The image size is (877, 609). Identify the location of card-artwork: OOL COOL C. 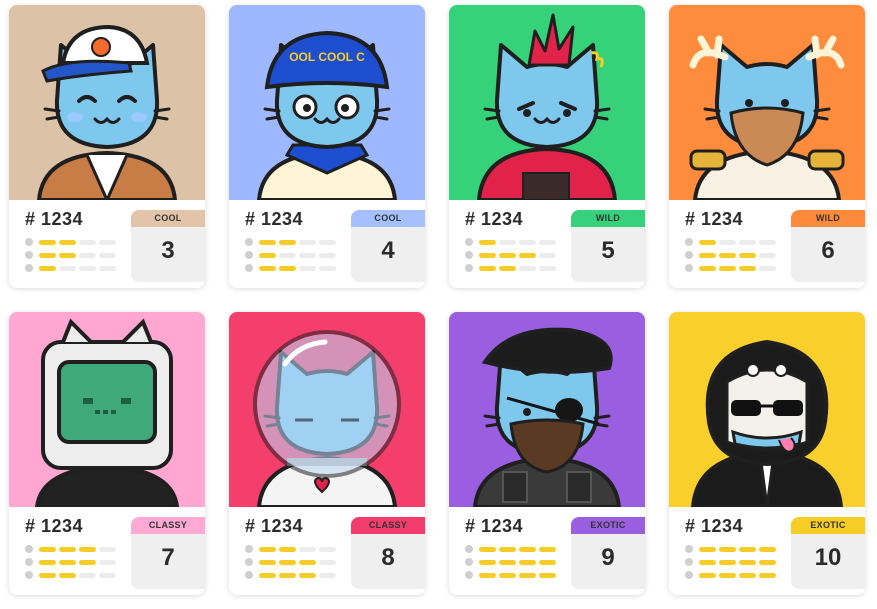
(327, 102).